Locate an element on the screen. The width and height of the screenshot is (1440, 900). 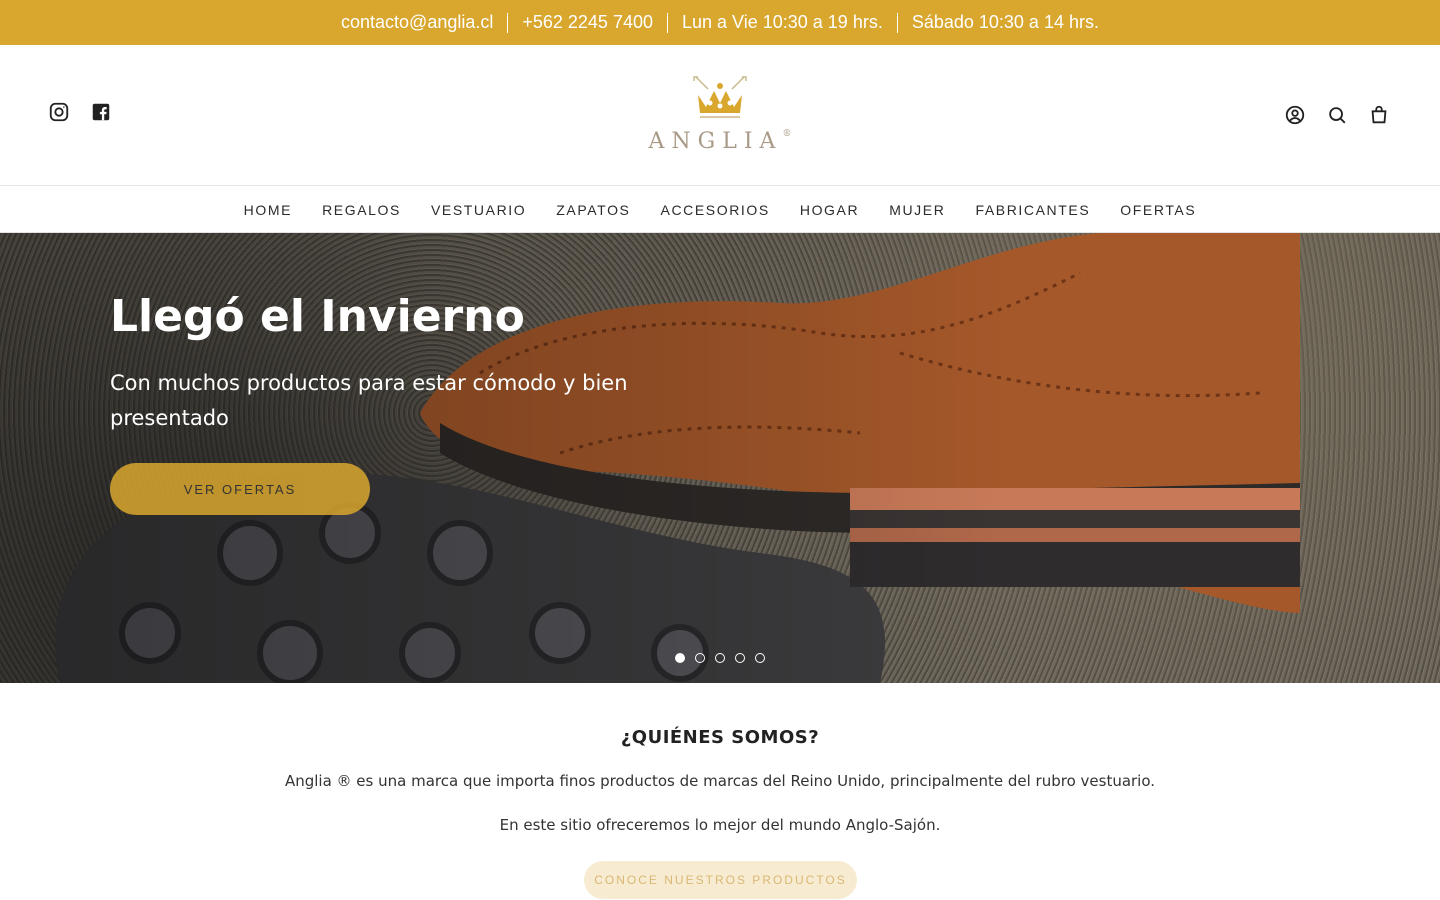
header-utilities is located at coordinates (1337, 115).